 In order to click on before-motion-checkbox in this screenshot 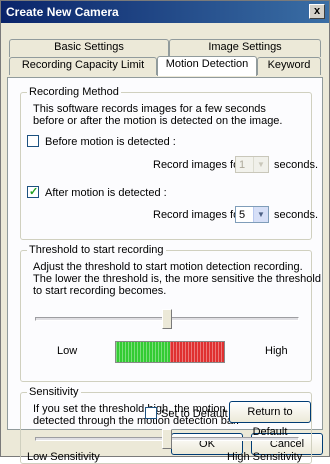, I will do `click(33, 141)`.